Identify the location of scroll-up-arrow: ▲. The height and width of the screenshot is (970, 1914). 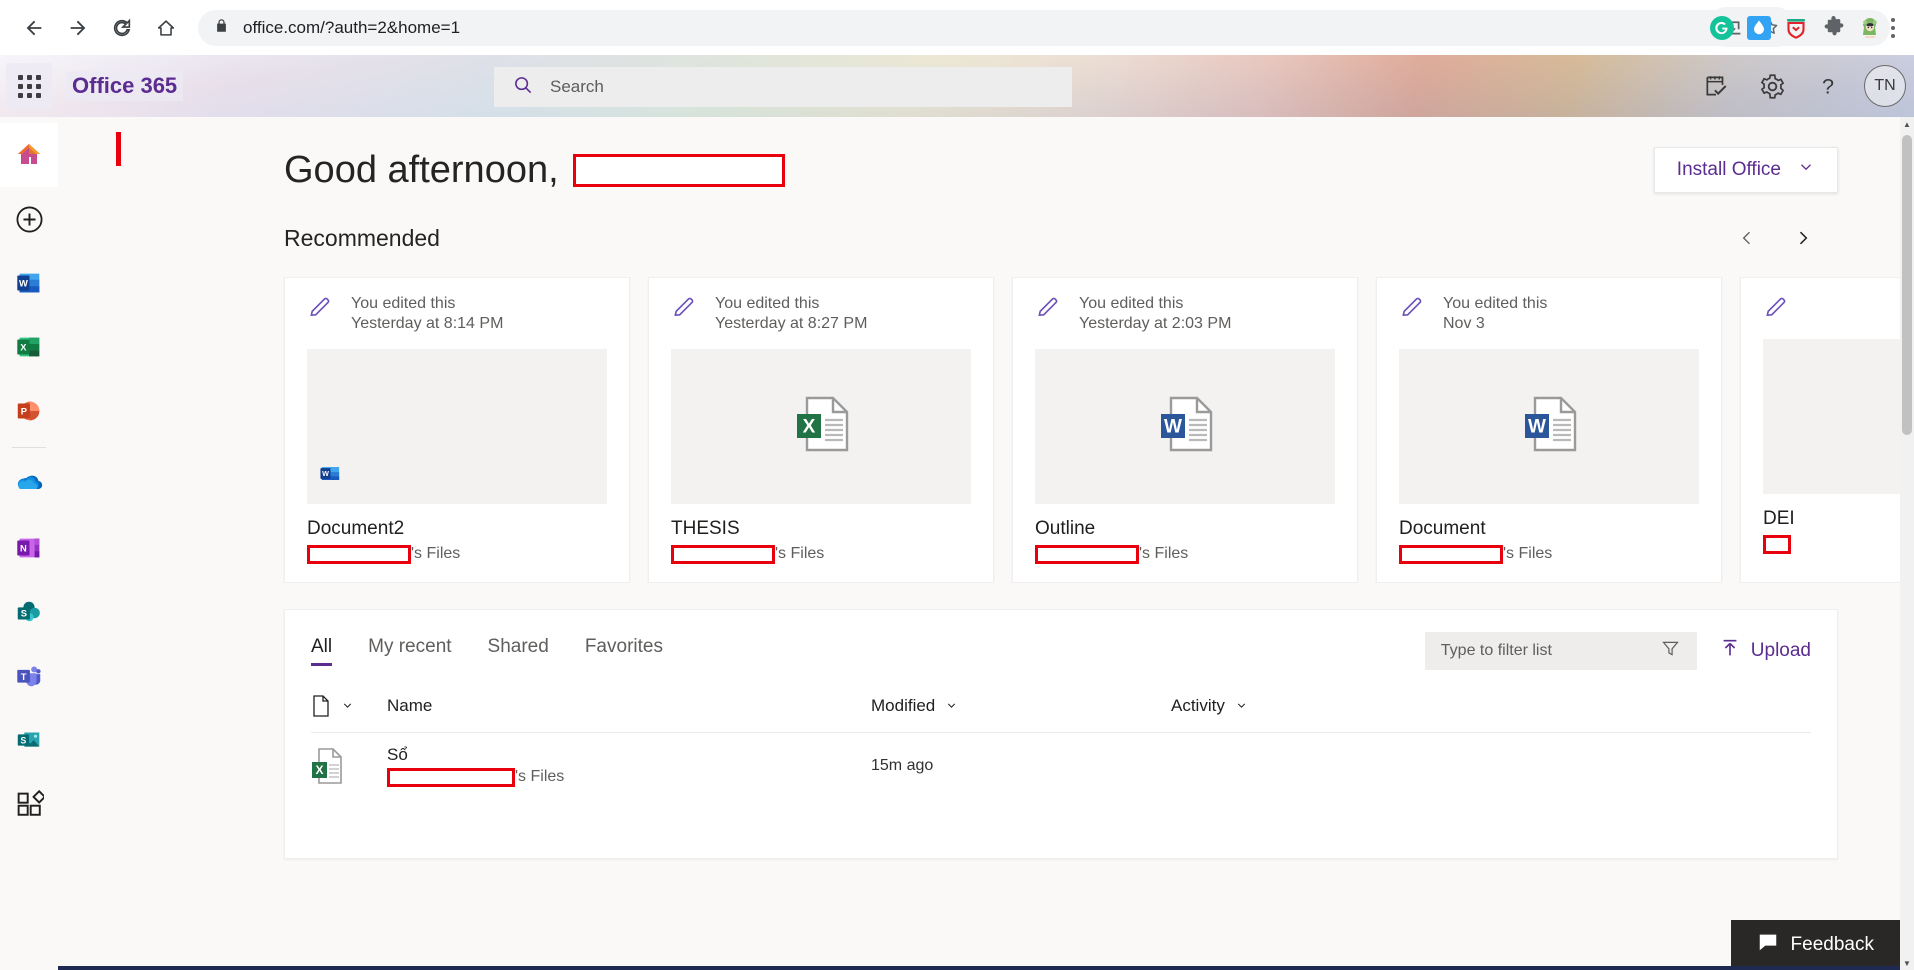
(1907, 124).